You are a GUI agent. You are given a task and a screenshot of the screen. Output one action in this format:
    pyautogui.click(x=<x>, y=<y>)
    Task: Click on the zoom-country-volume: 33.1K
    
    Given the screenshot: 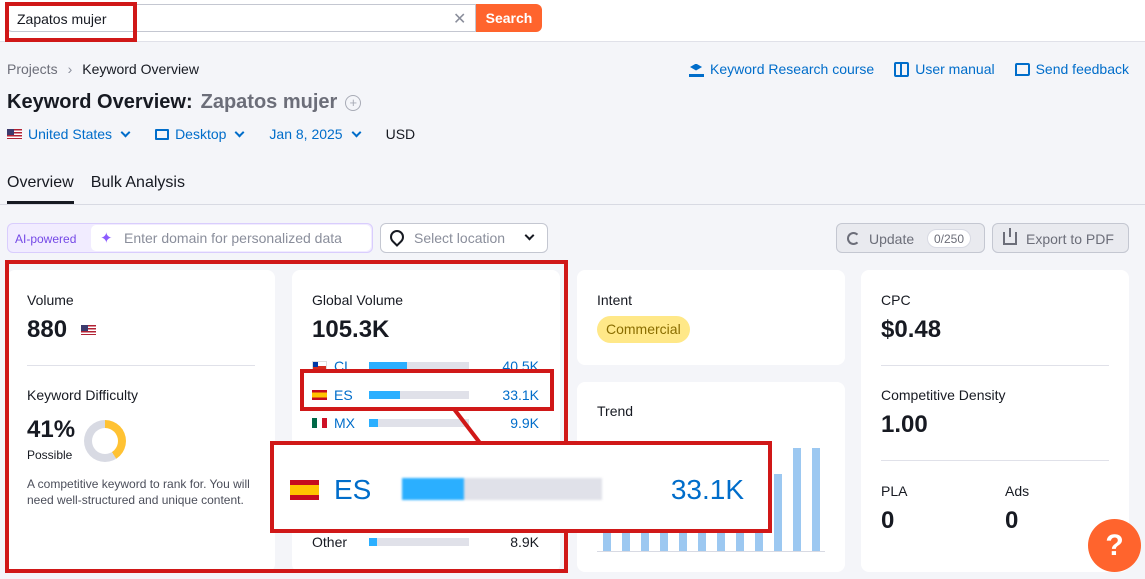 What is the action you would take?
    pyautogui.click(x=707, y=489)
    